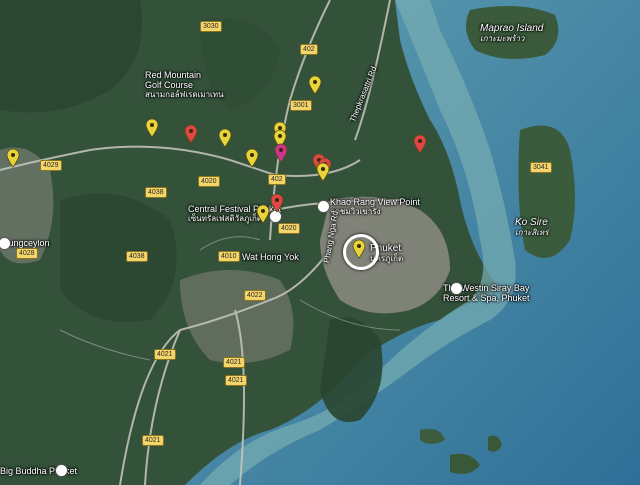 Image resolution: width=640 pixels, height=485 pixels. Describe the element at coordinates (61, 470) in the screenshot. I see `temple-poi-icon` at that location.